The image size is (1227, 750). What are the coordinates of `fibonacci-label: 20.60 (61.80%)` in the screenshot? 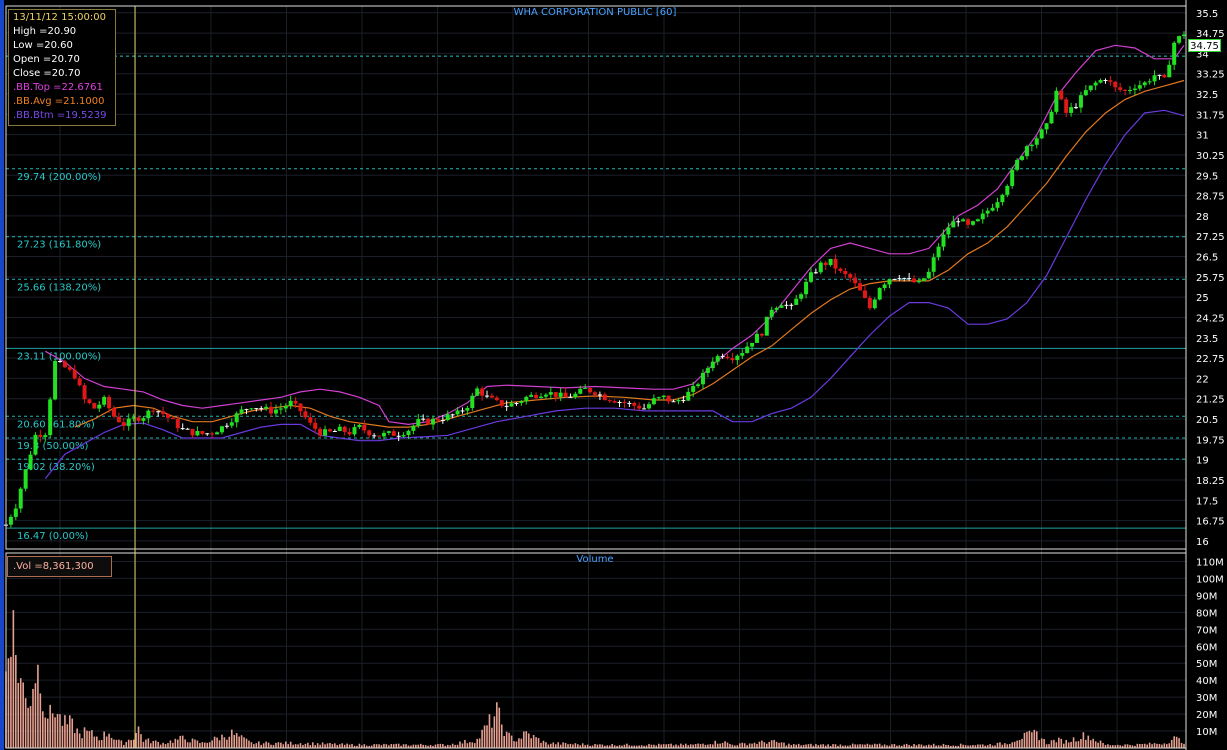 It's located at (56, 424).